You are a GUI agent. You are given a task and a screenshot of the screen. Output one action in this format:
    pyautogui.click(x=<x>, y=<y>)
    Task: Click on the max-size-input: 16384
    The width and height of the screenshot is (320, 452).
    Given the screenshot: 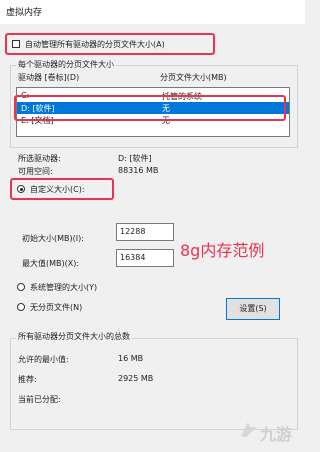 What is the action you would take?
    pyautogui.click(x=145, y=258)
    